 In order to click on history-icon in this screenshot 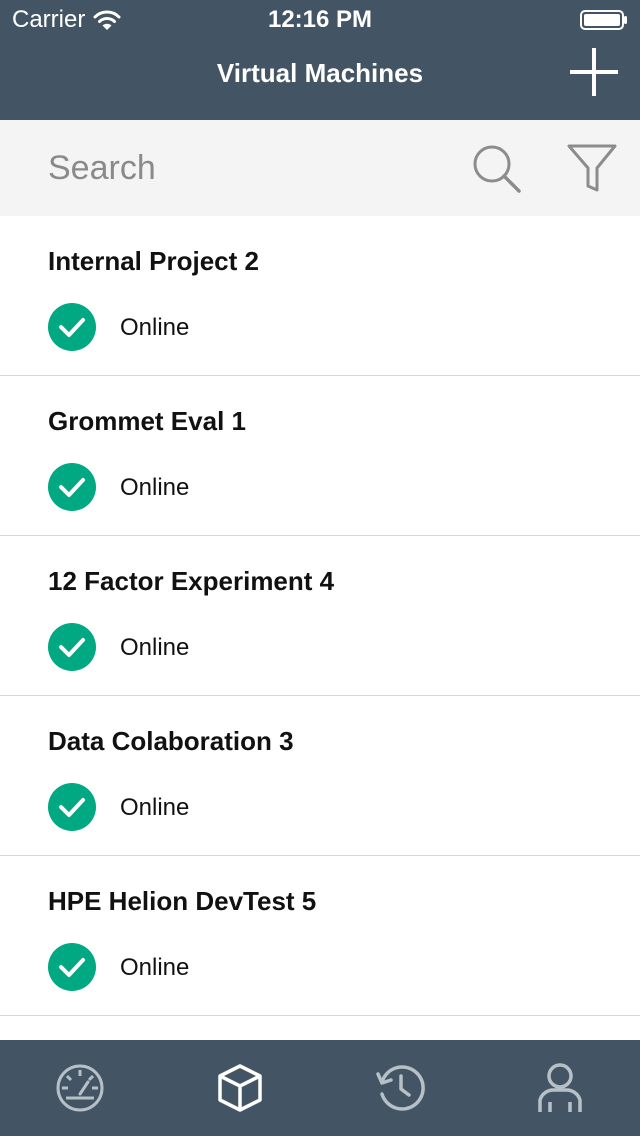, I will do `click(400, 1088)`.